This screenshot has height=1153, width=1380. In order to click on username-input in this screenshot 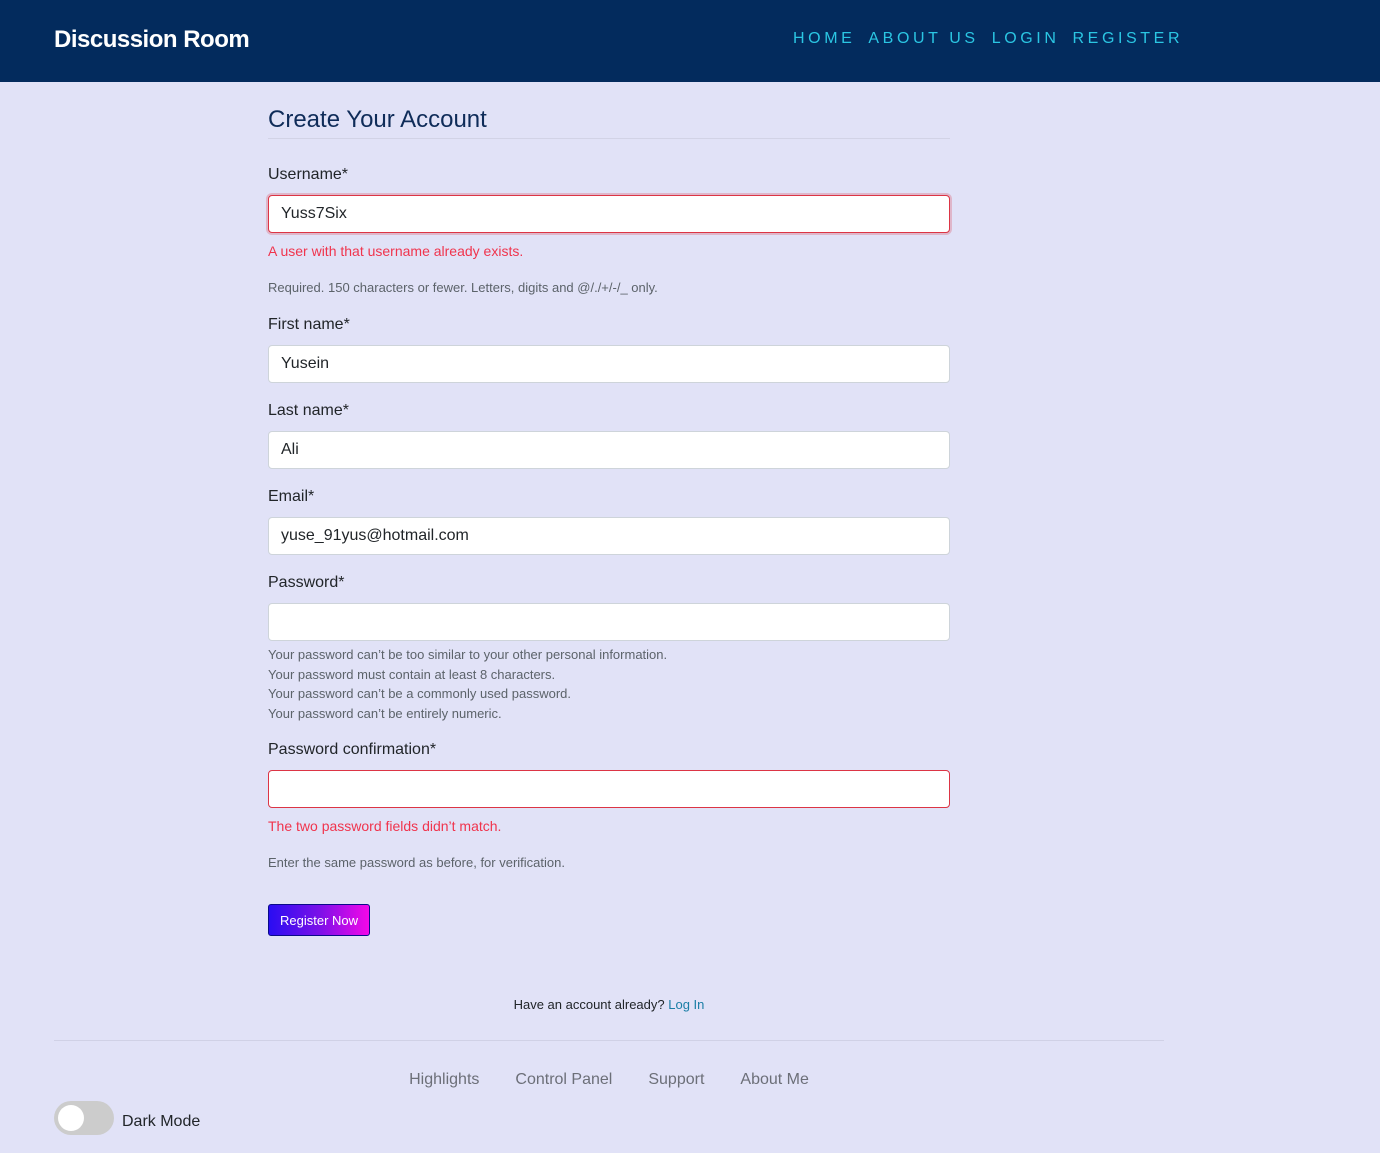, I will do `click(609, 214)`.